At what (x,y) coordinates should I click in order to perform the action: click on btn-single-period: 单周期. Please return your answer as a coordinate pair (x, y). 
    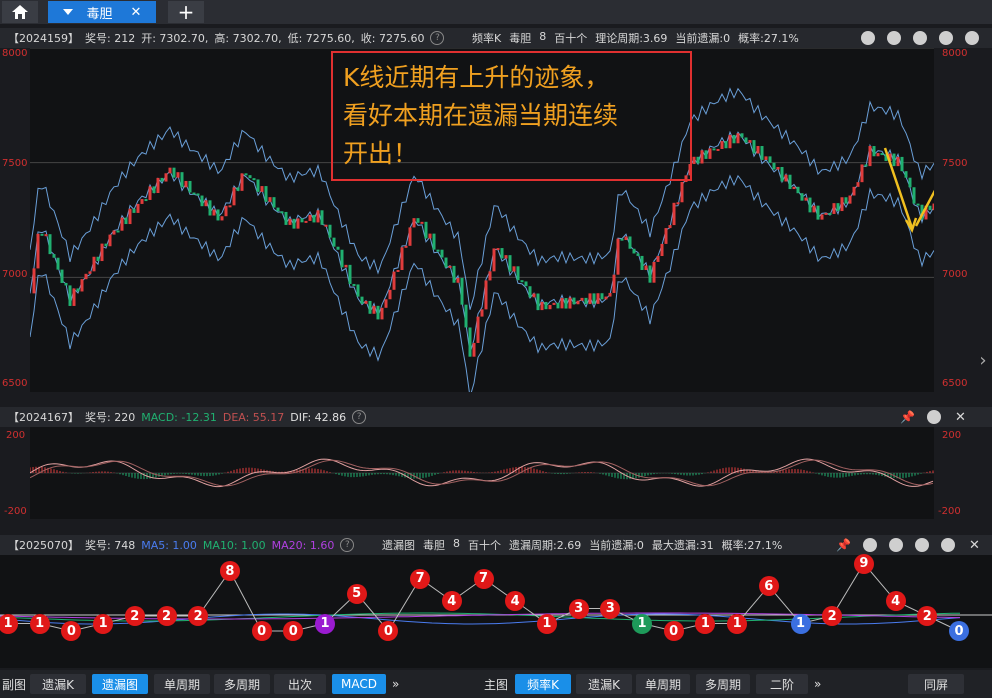
    Looking at the image, I should click on (182, 684).